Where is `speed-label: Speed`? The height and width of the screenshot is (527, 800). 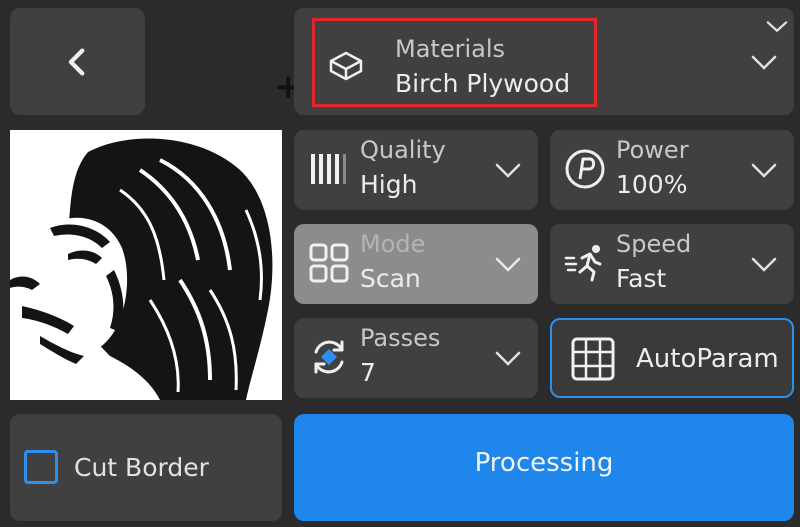
speed-label: Speed is located at coordinates (654, 244).